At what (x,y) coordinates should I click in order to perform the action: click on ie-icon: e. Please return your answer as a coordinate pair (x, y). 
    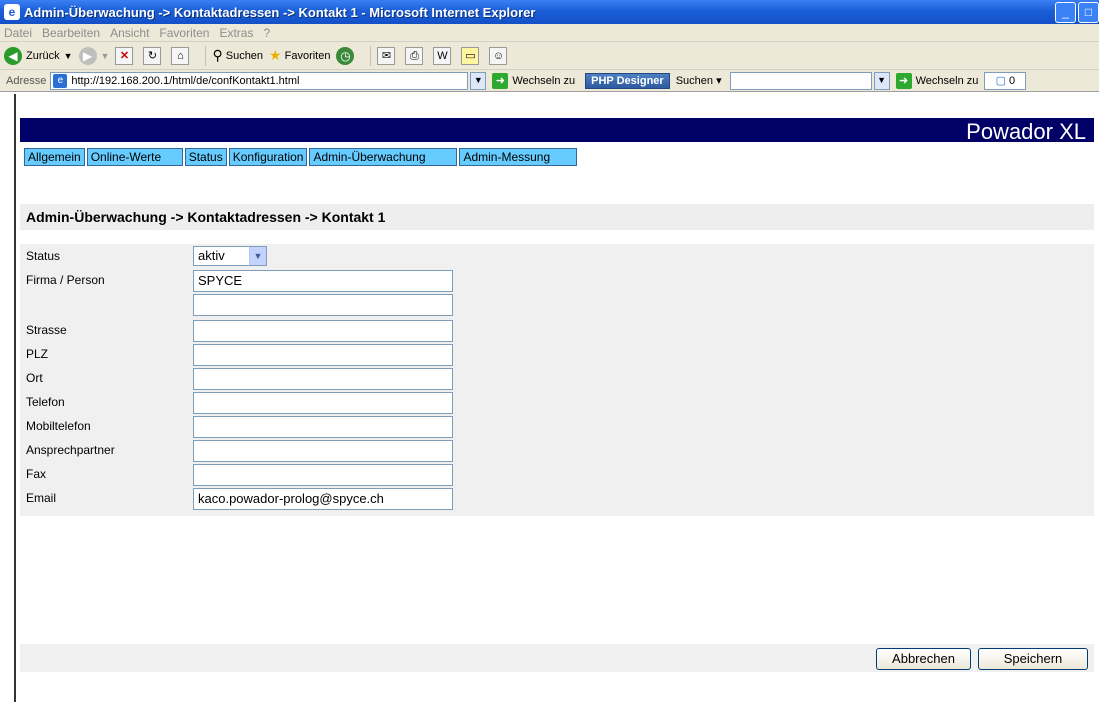
    Looking at the image, I should click on (12, 12).